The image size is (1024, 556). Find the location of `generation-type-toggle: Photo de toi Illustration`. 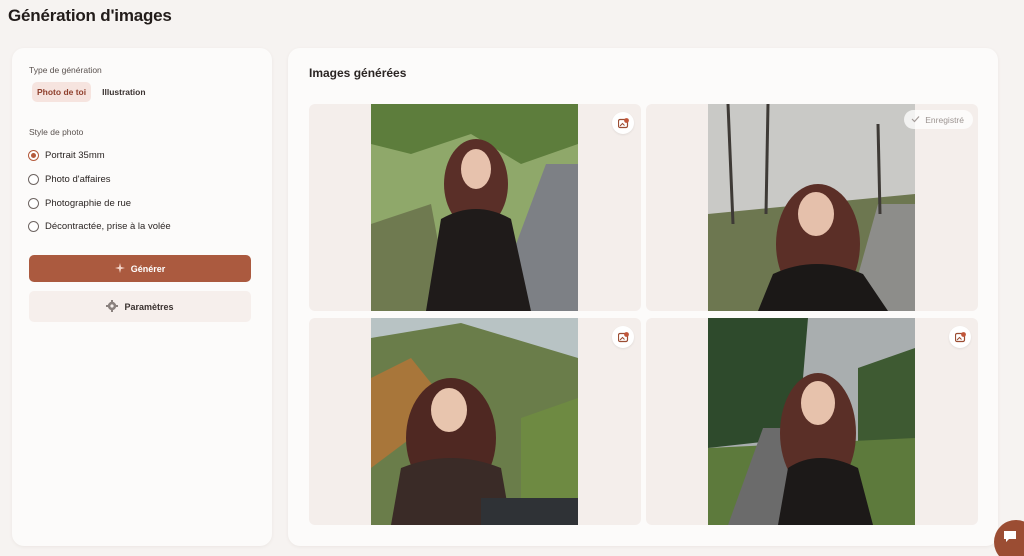

generation-type-toggle: Photo de toi Illustration is located at coordinates (91, 92).